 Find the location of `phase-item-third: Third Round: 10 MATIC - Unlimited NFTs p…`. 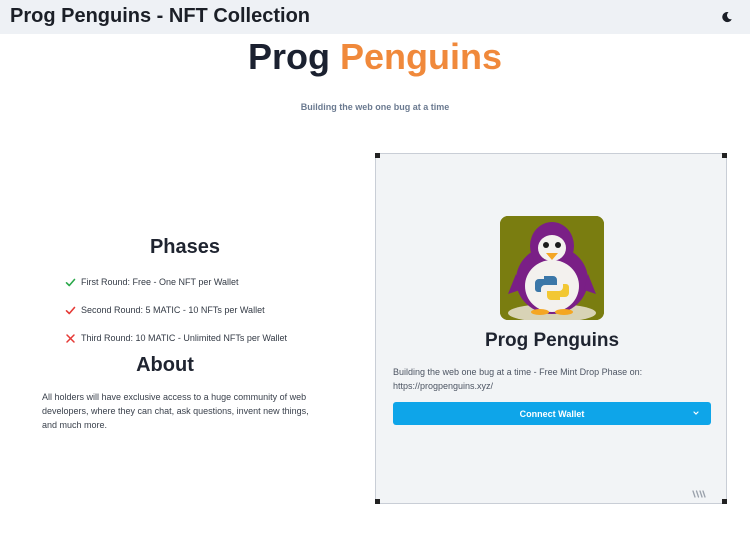

phase-item-third: Third Round: 10 MATIC - Unlimited NFTs p… is located at coordinates (175, 338).